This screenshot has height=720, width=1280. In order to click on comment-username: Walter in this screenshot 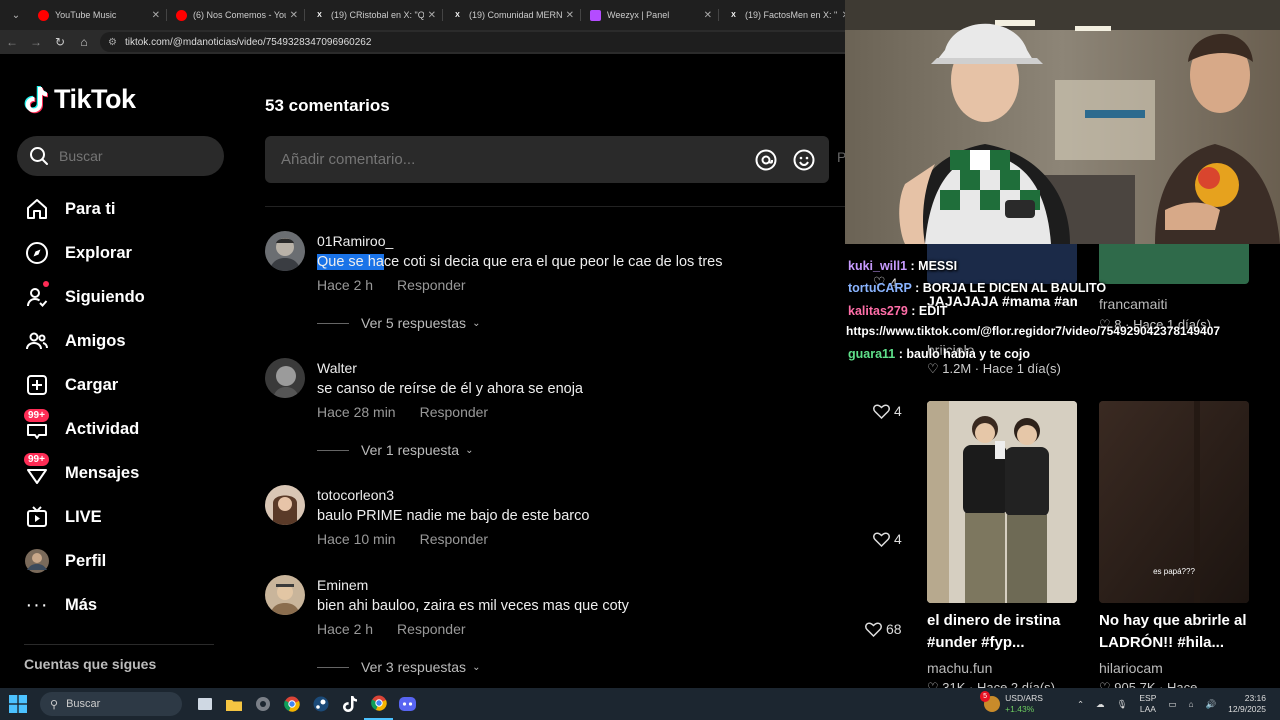, I will do `click(337, 368)`.